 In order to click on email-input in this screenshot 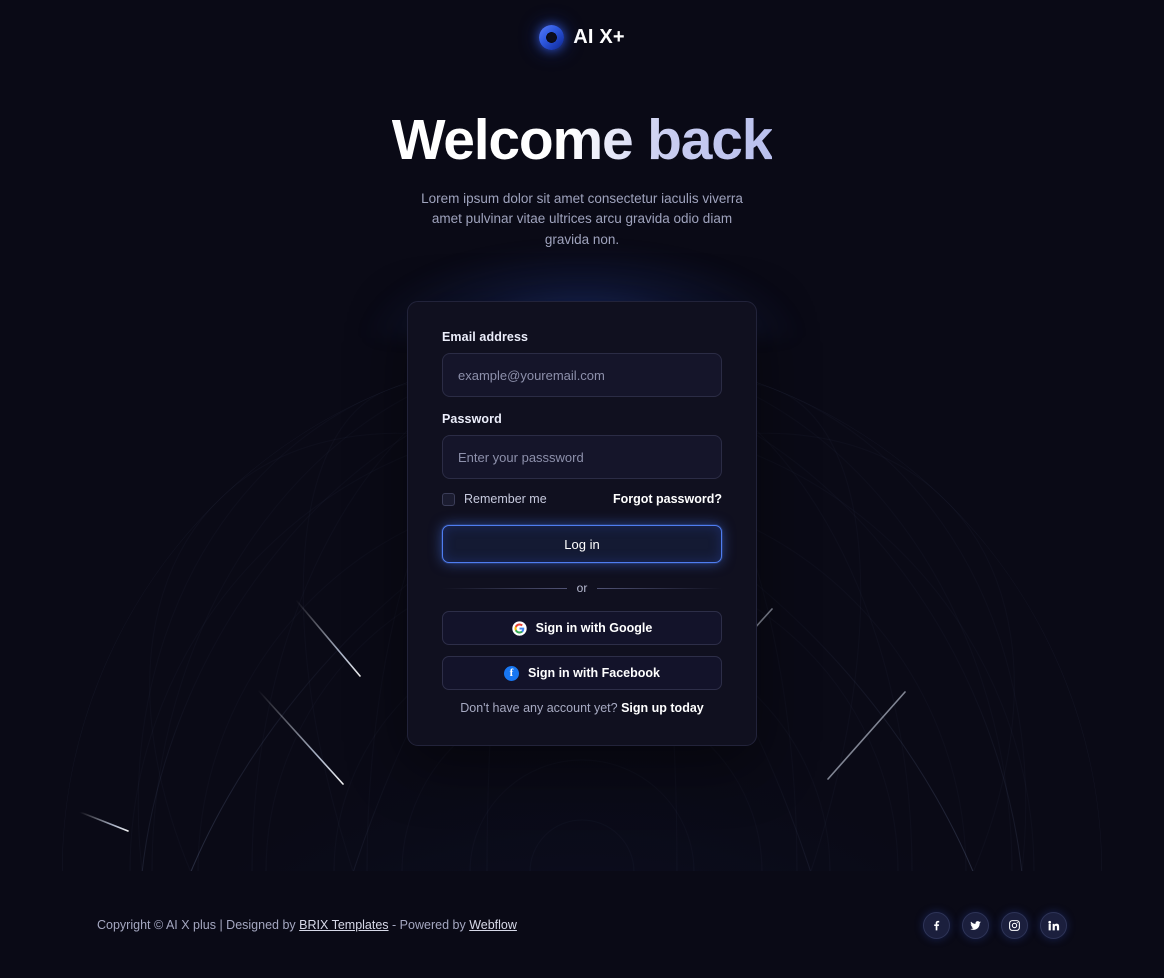, I will do `click(582, 375)`.